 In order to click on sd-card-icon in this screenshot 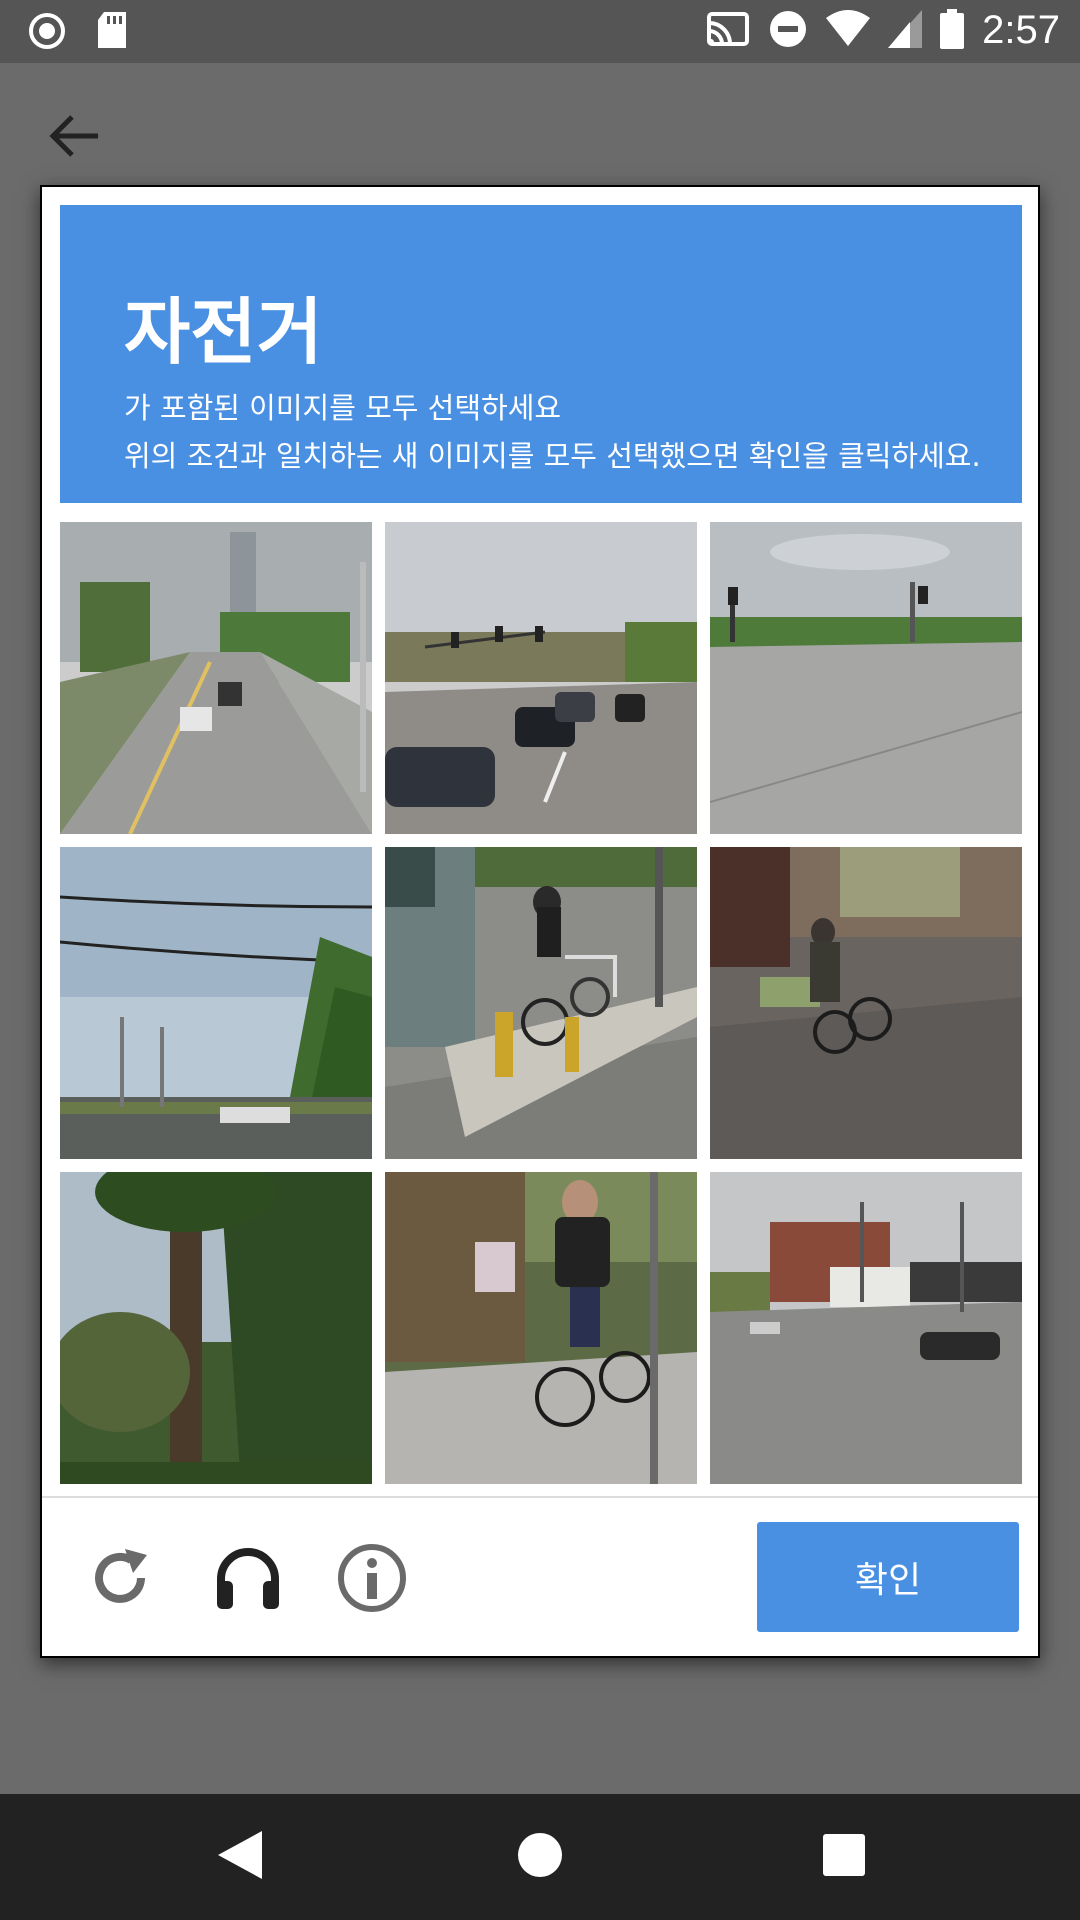, I will do `click(112, 33)`.